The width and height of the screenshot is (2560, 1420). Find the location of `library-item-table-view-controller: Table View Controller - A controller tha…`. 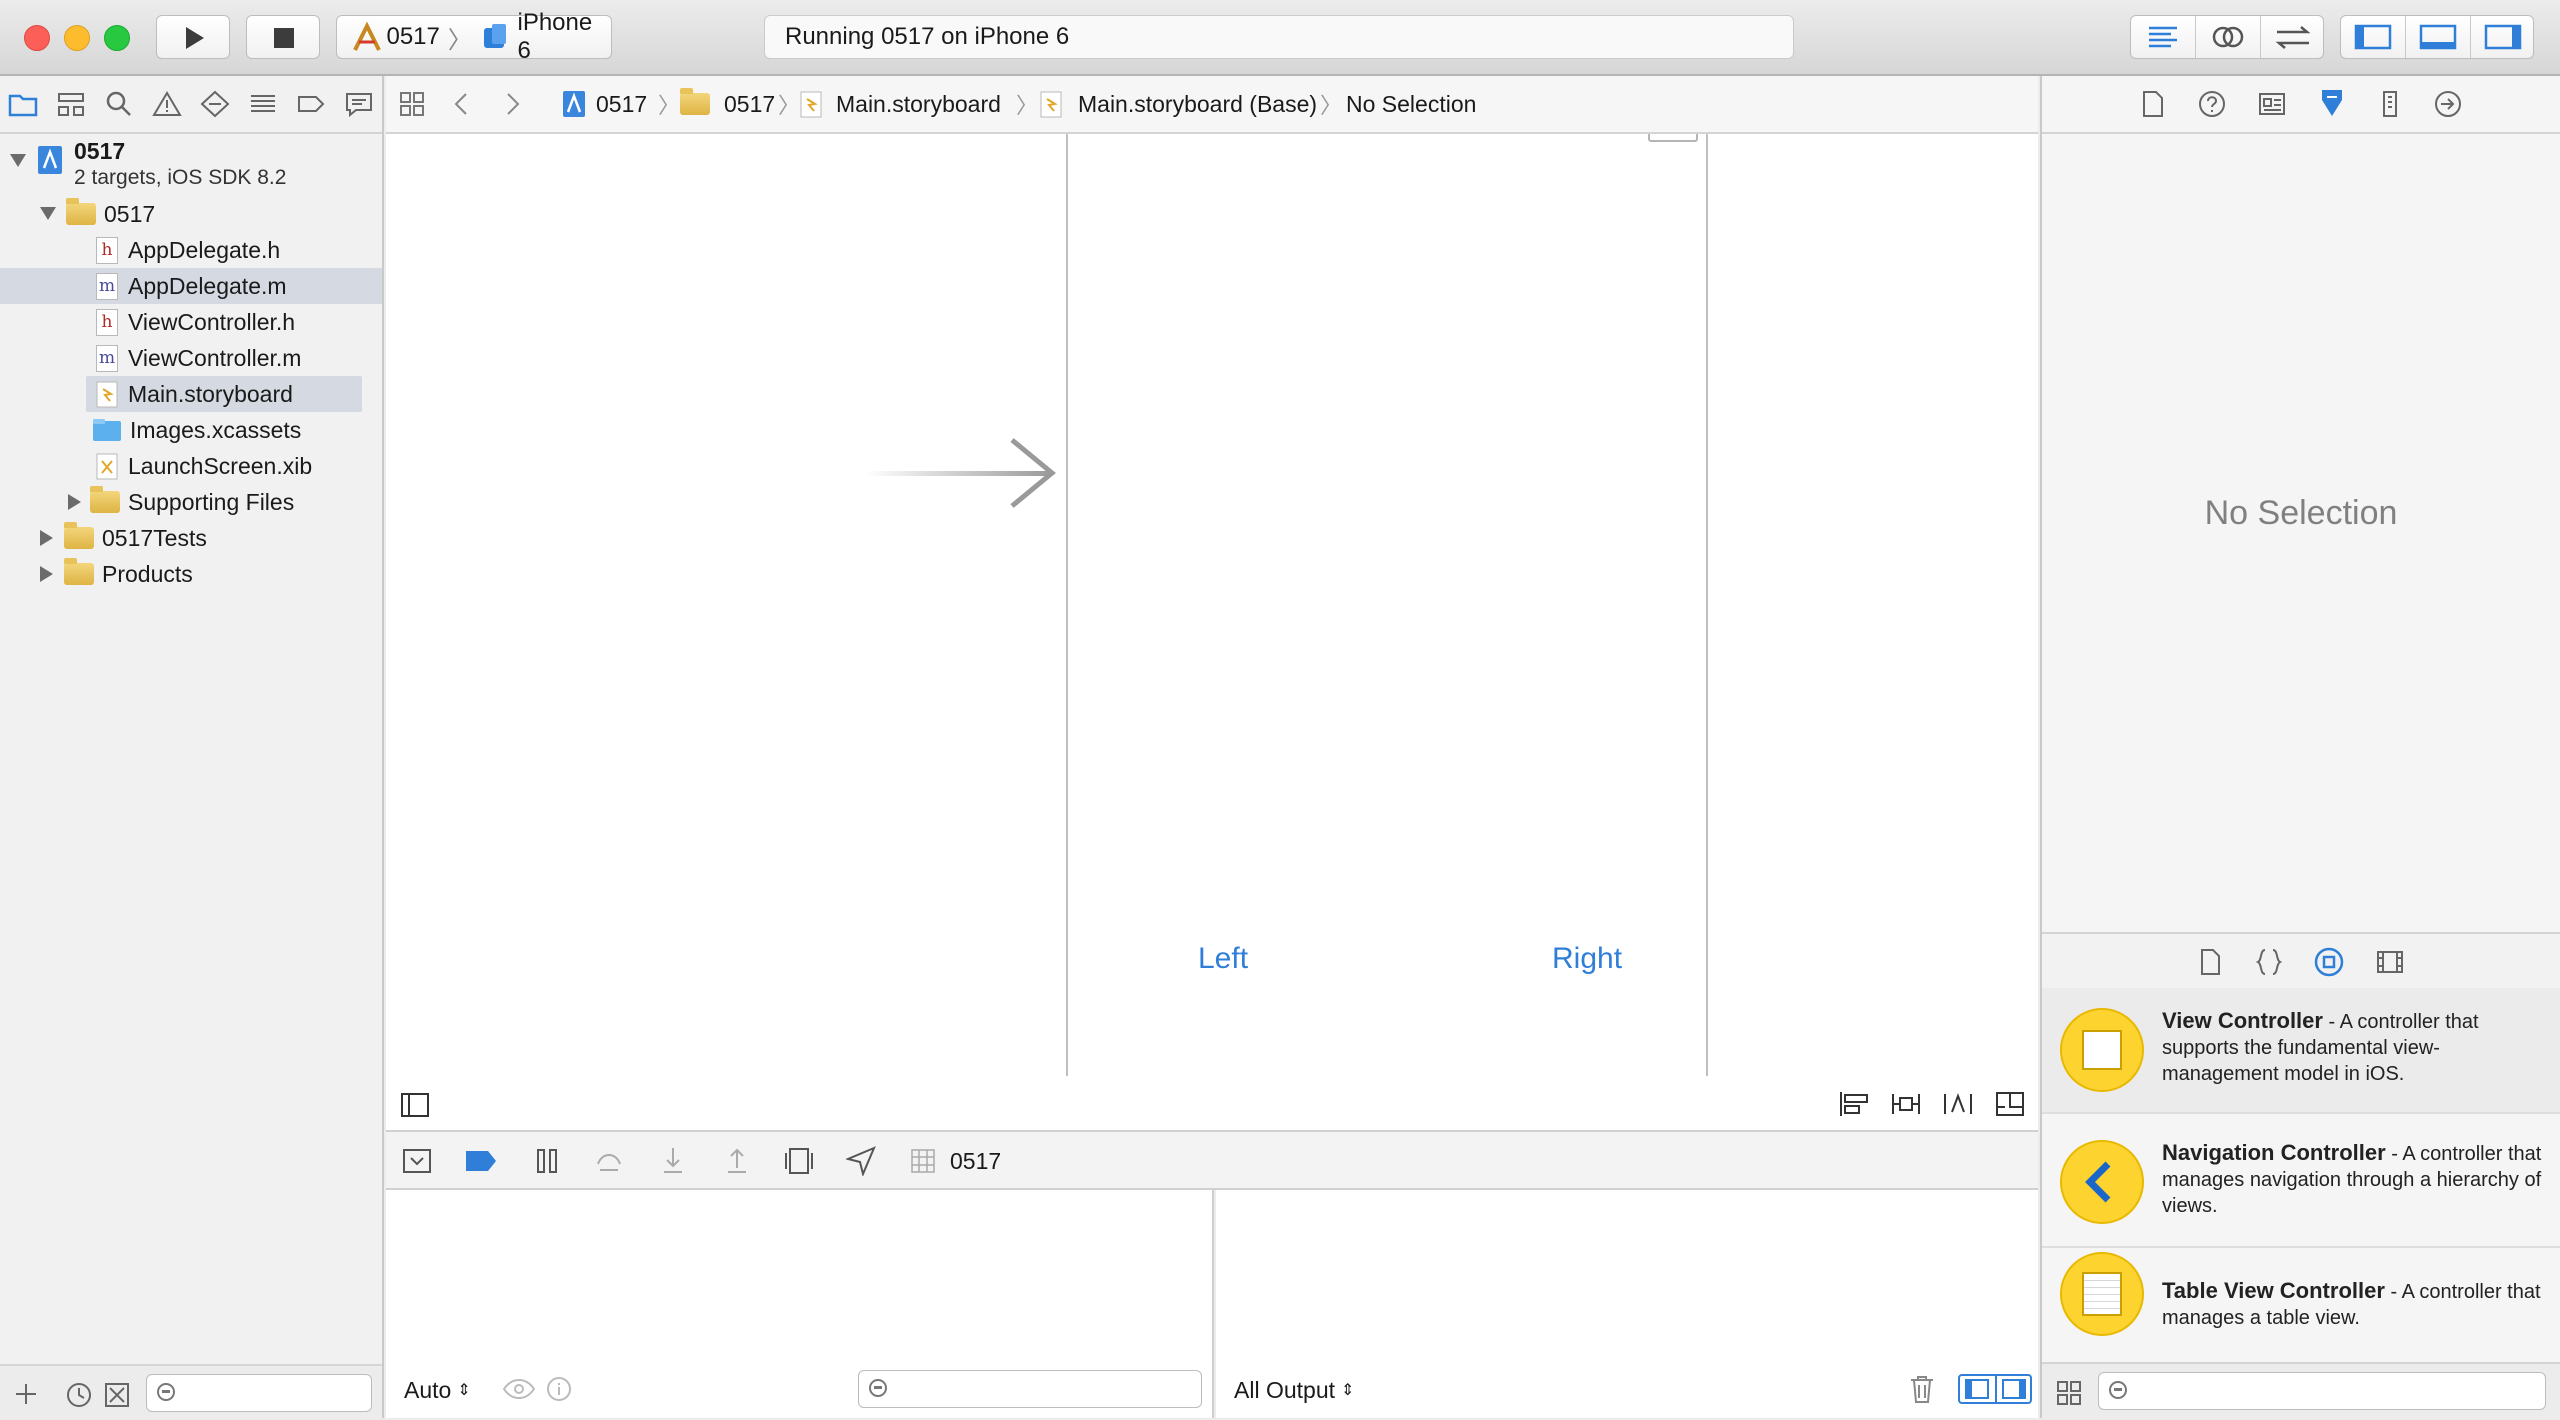

library-item-table-view-controller: Table View Controller - A controller tha… is located at coordinates (2301, 1305).